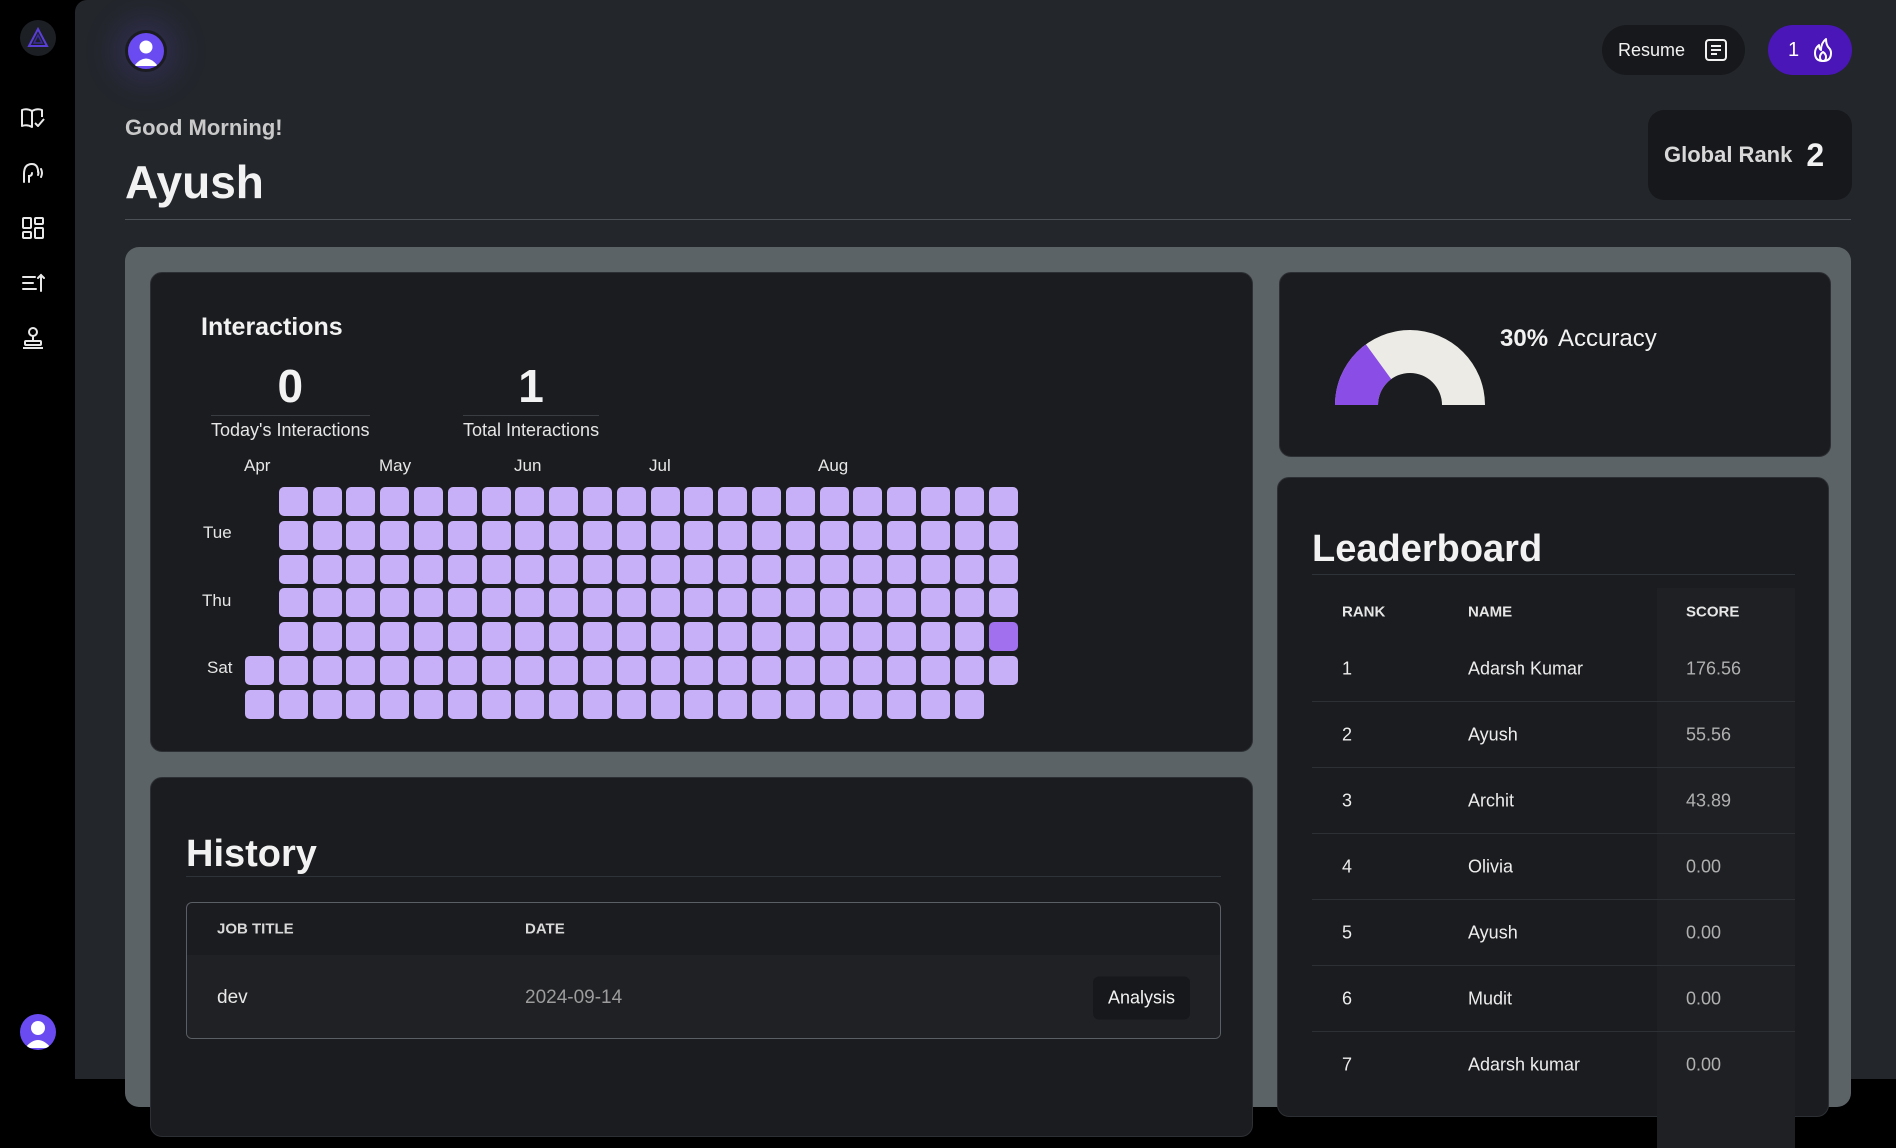  I want to click on table-row: 6 Mudit 0.00, so click(1553, 999).